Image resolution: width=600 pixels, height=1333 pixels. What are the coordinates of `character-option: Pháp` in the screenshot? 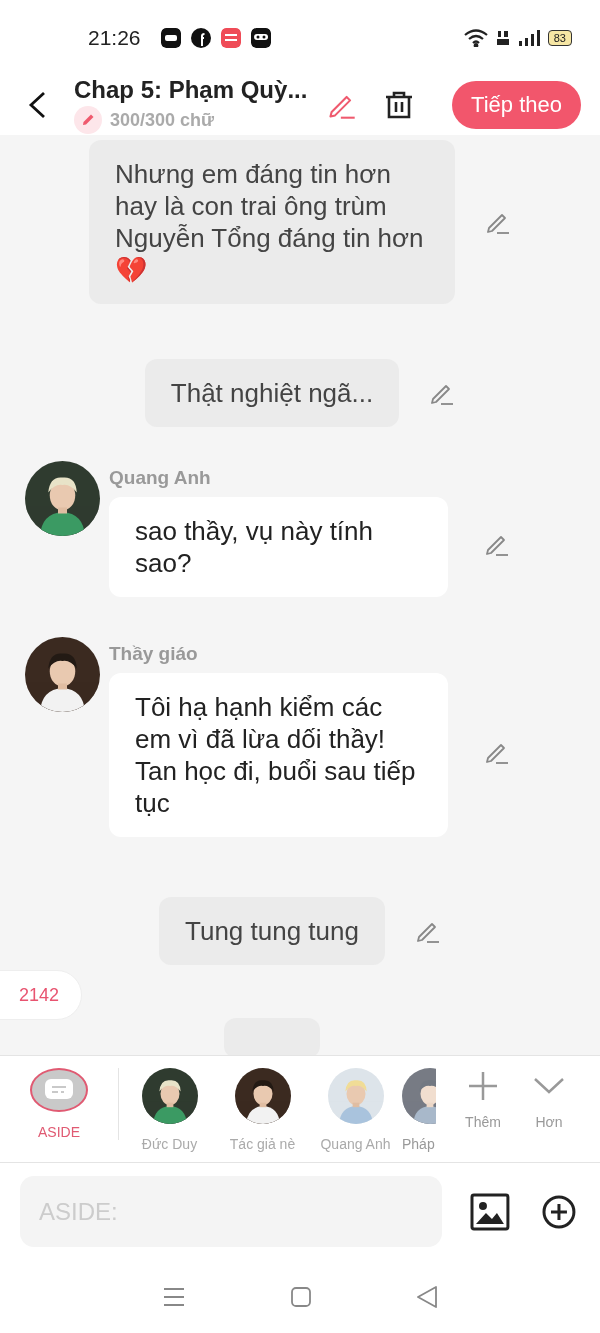 It's located at (426, 1110).